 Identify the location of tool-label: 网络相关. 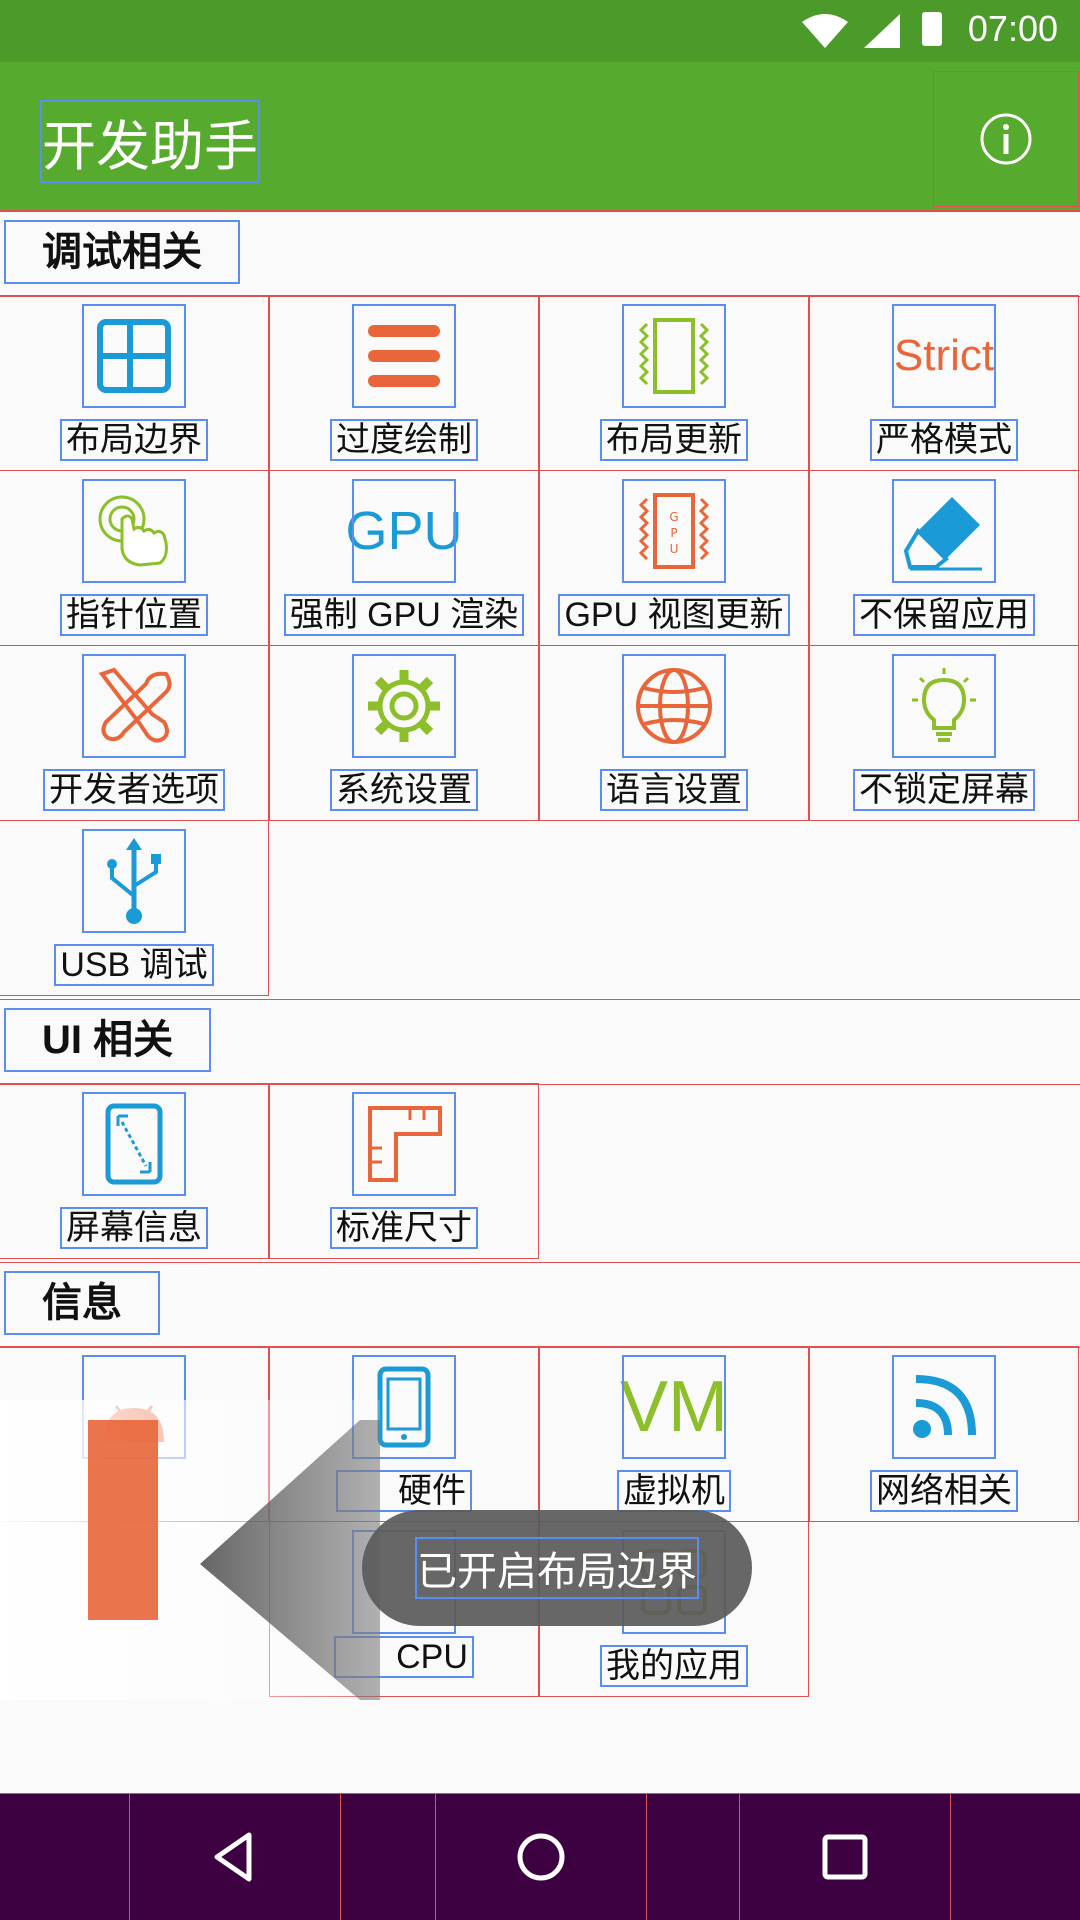
(944, 1491).